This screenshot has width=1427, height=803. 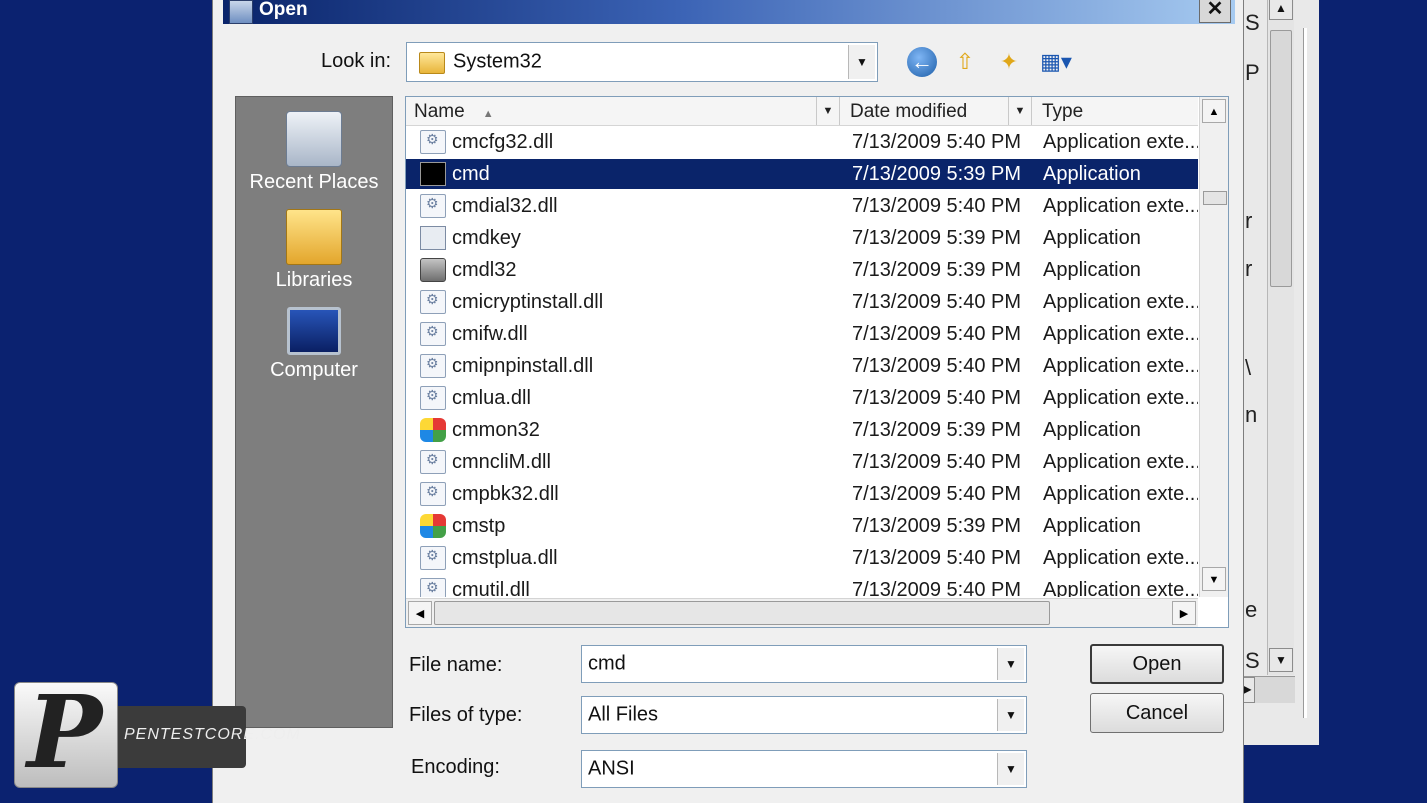 What do you see at coordinates (433, 270) in the screenshot?
I see `application-gear-icon` at bounding box center [433, 270].